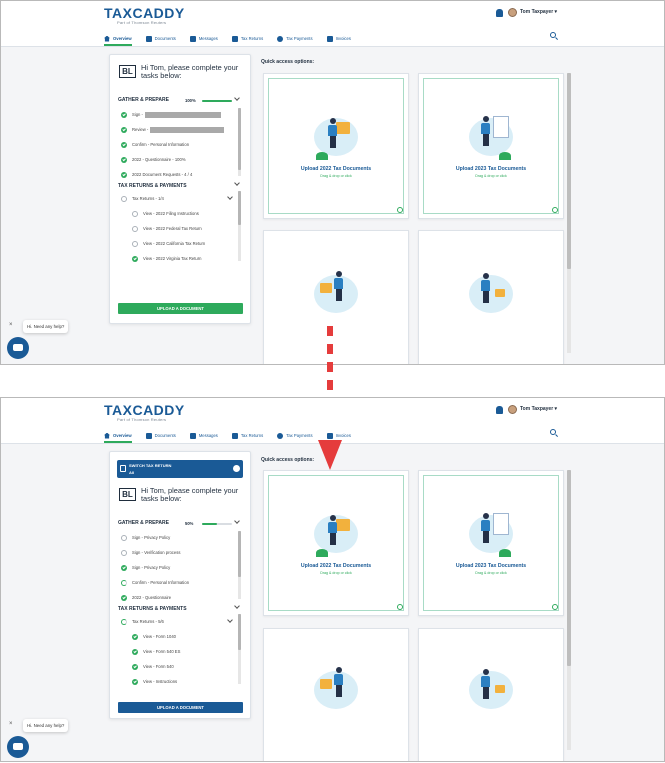 Image resolution: width=665 pixels, height=763 pixels. What do you see at coordinates (236, 468) in the screenshot?
I see `arrow-right-icon` at bounding box center [236, 468].